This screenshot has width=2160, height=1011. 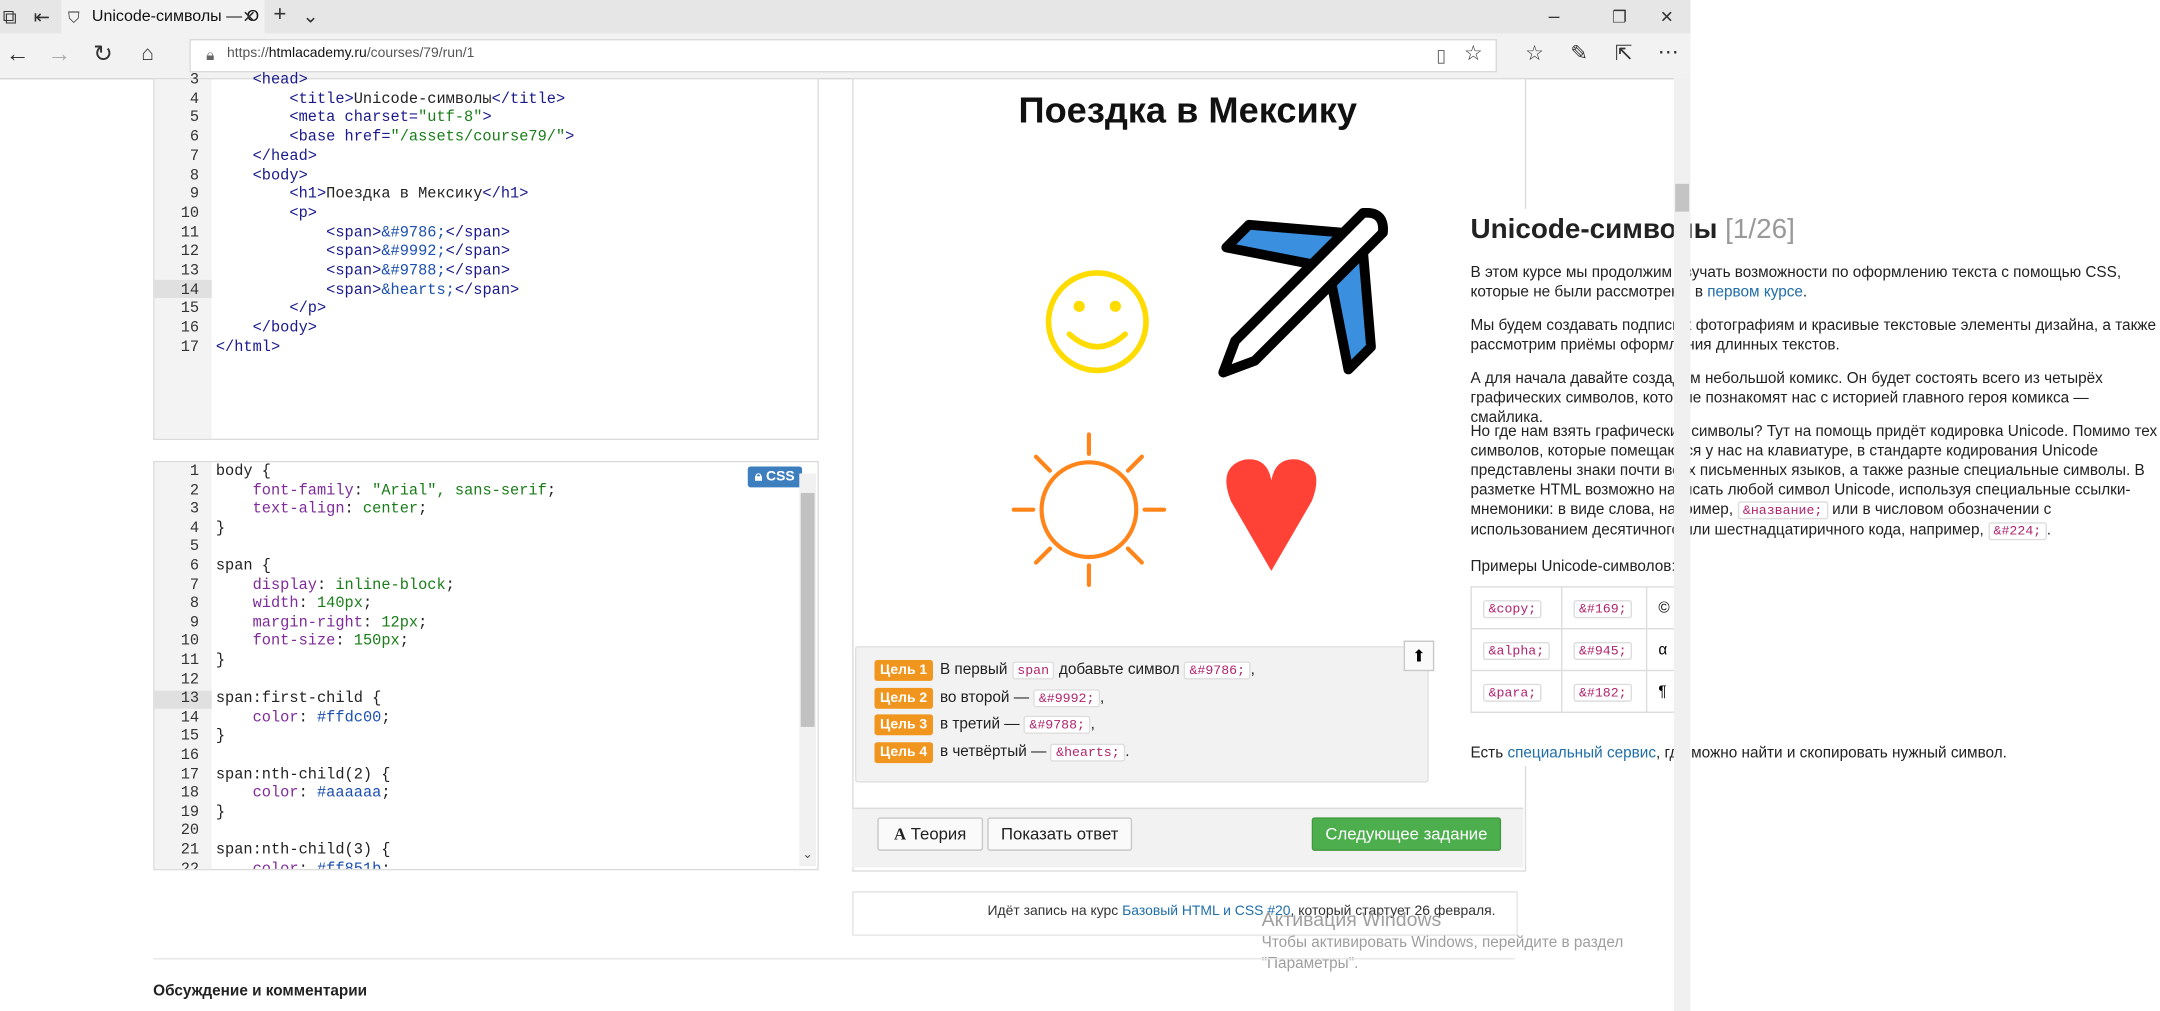 I want to click on line-number: 15, so click(x=190, y=737).